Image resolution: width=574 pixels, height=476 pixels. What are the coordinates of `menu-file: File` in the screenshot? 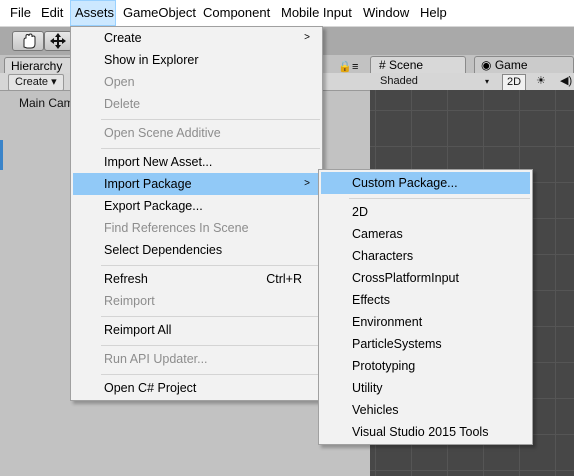 It's located at (20, 13).